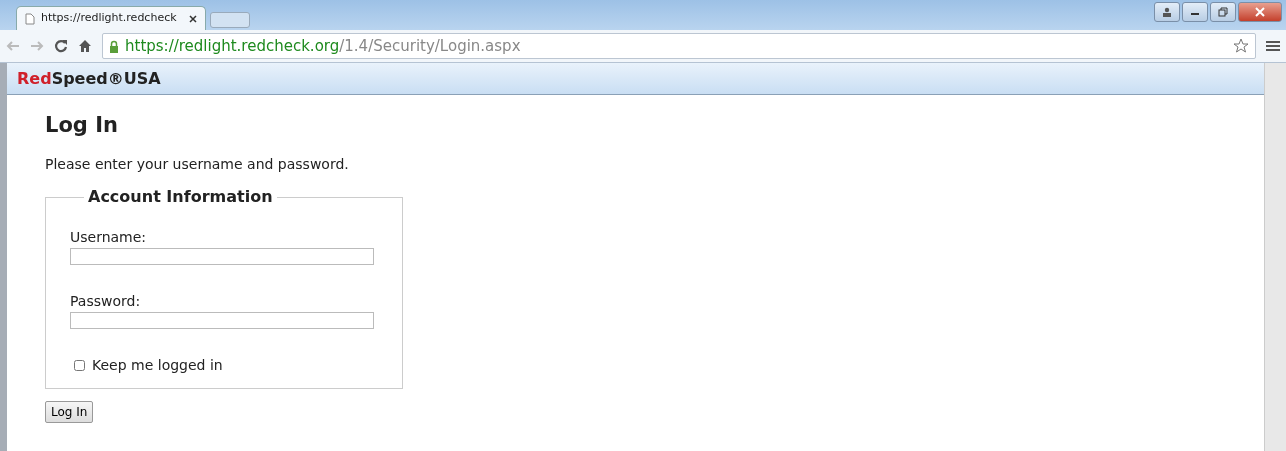  Describe the element at coordinates (197, 165) in the screenshot. I see `intro-text: Please enter your username and password.` at that location.